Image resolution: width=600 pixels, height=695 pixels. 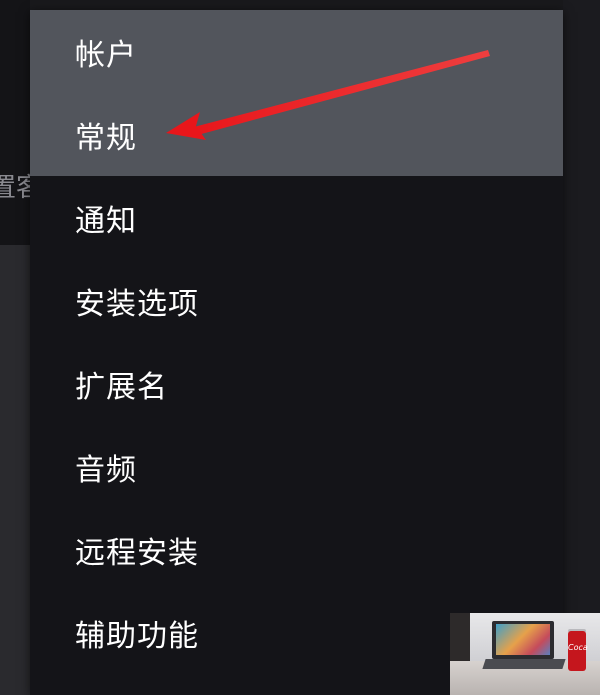 I want to click on corner-thumbnail-image: Coca, so click(x=525, y=654).